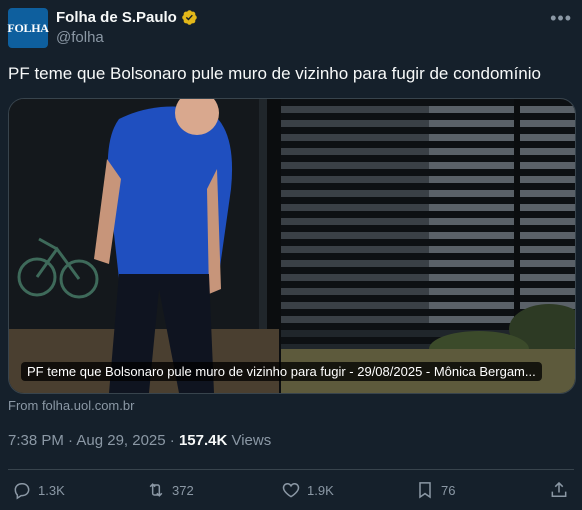  What do you see at coordinates (80, 37) in the screenshot?
I see `author-handle: @folha` at bounding box center [80, 37].